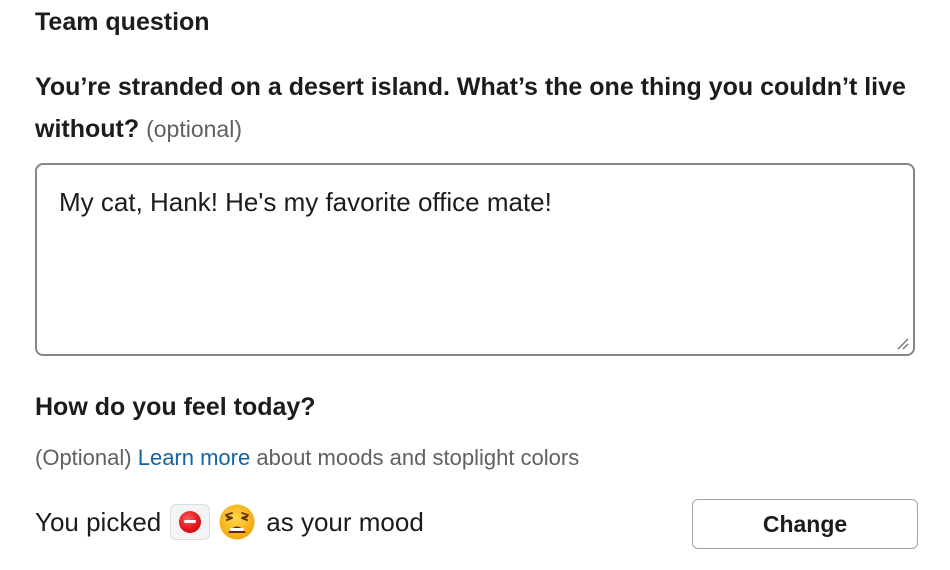 The height and width of the screenshot is (570, 950). What do you see at coordinates (237, 522) in the screenshot?
I see `weary-face-emoji-icon` at bounding box center [237, 522].